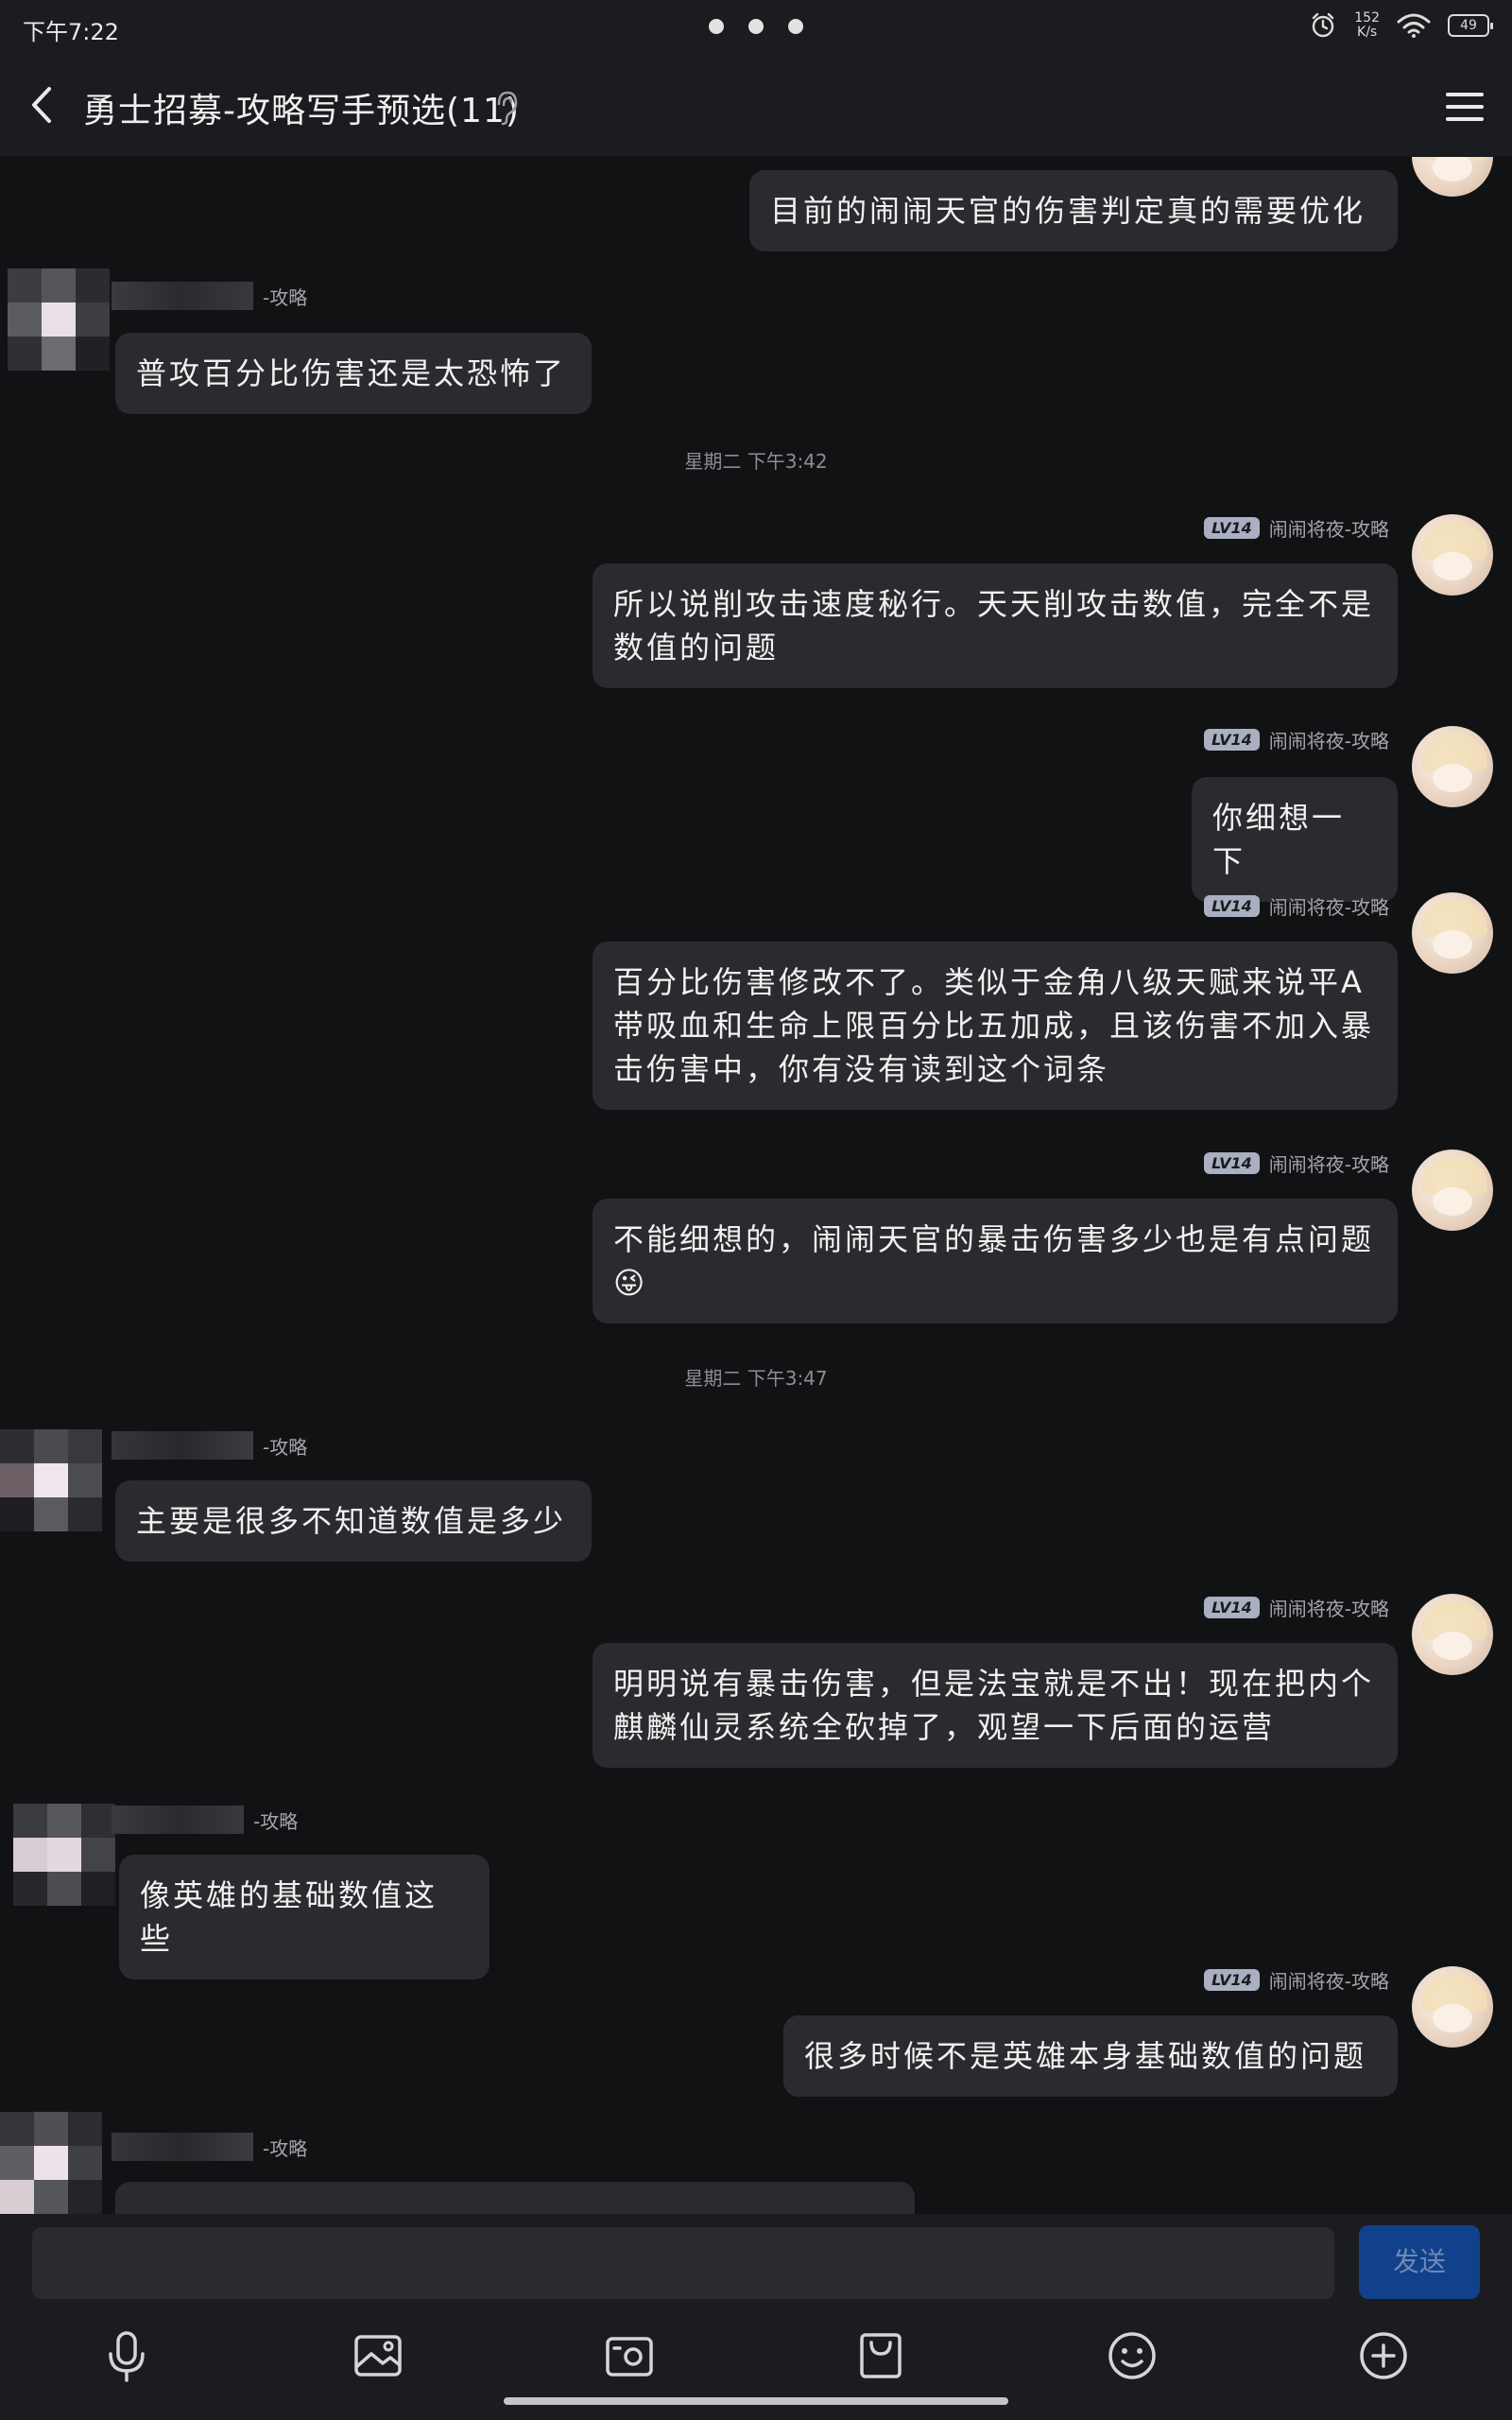 This screenshot has height=2420, width=1512. What do you see at coordinates (507, 108) in the screenshot?
I see `ear-icon` at bounding box center [507, 108].